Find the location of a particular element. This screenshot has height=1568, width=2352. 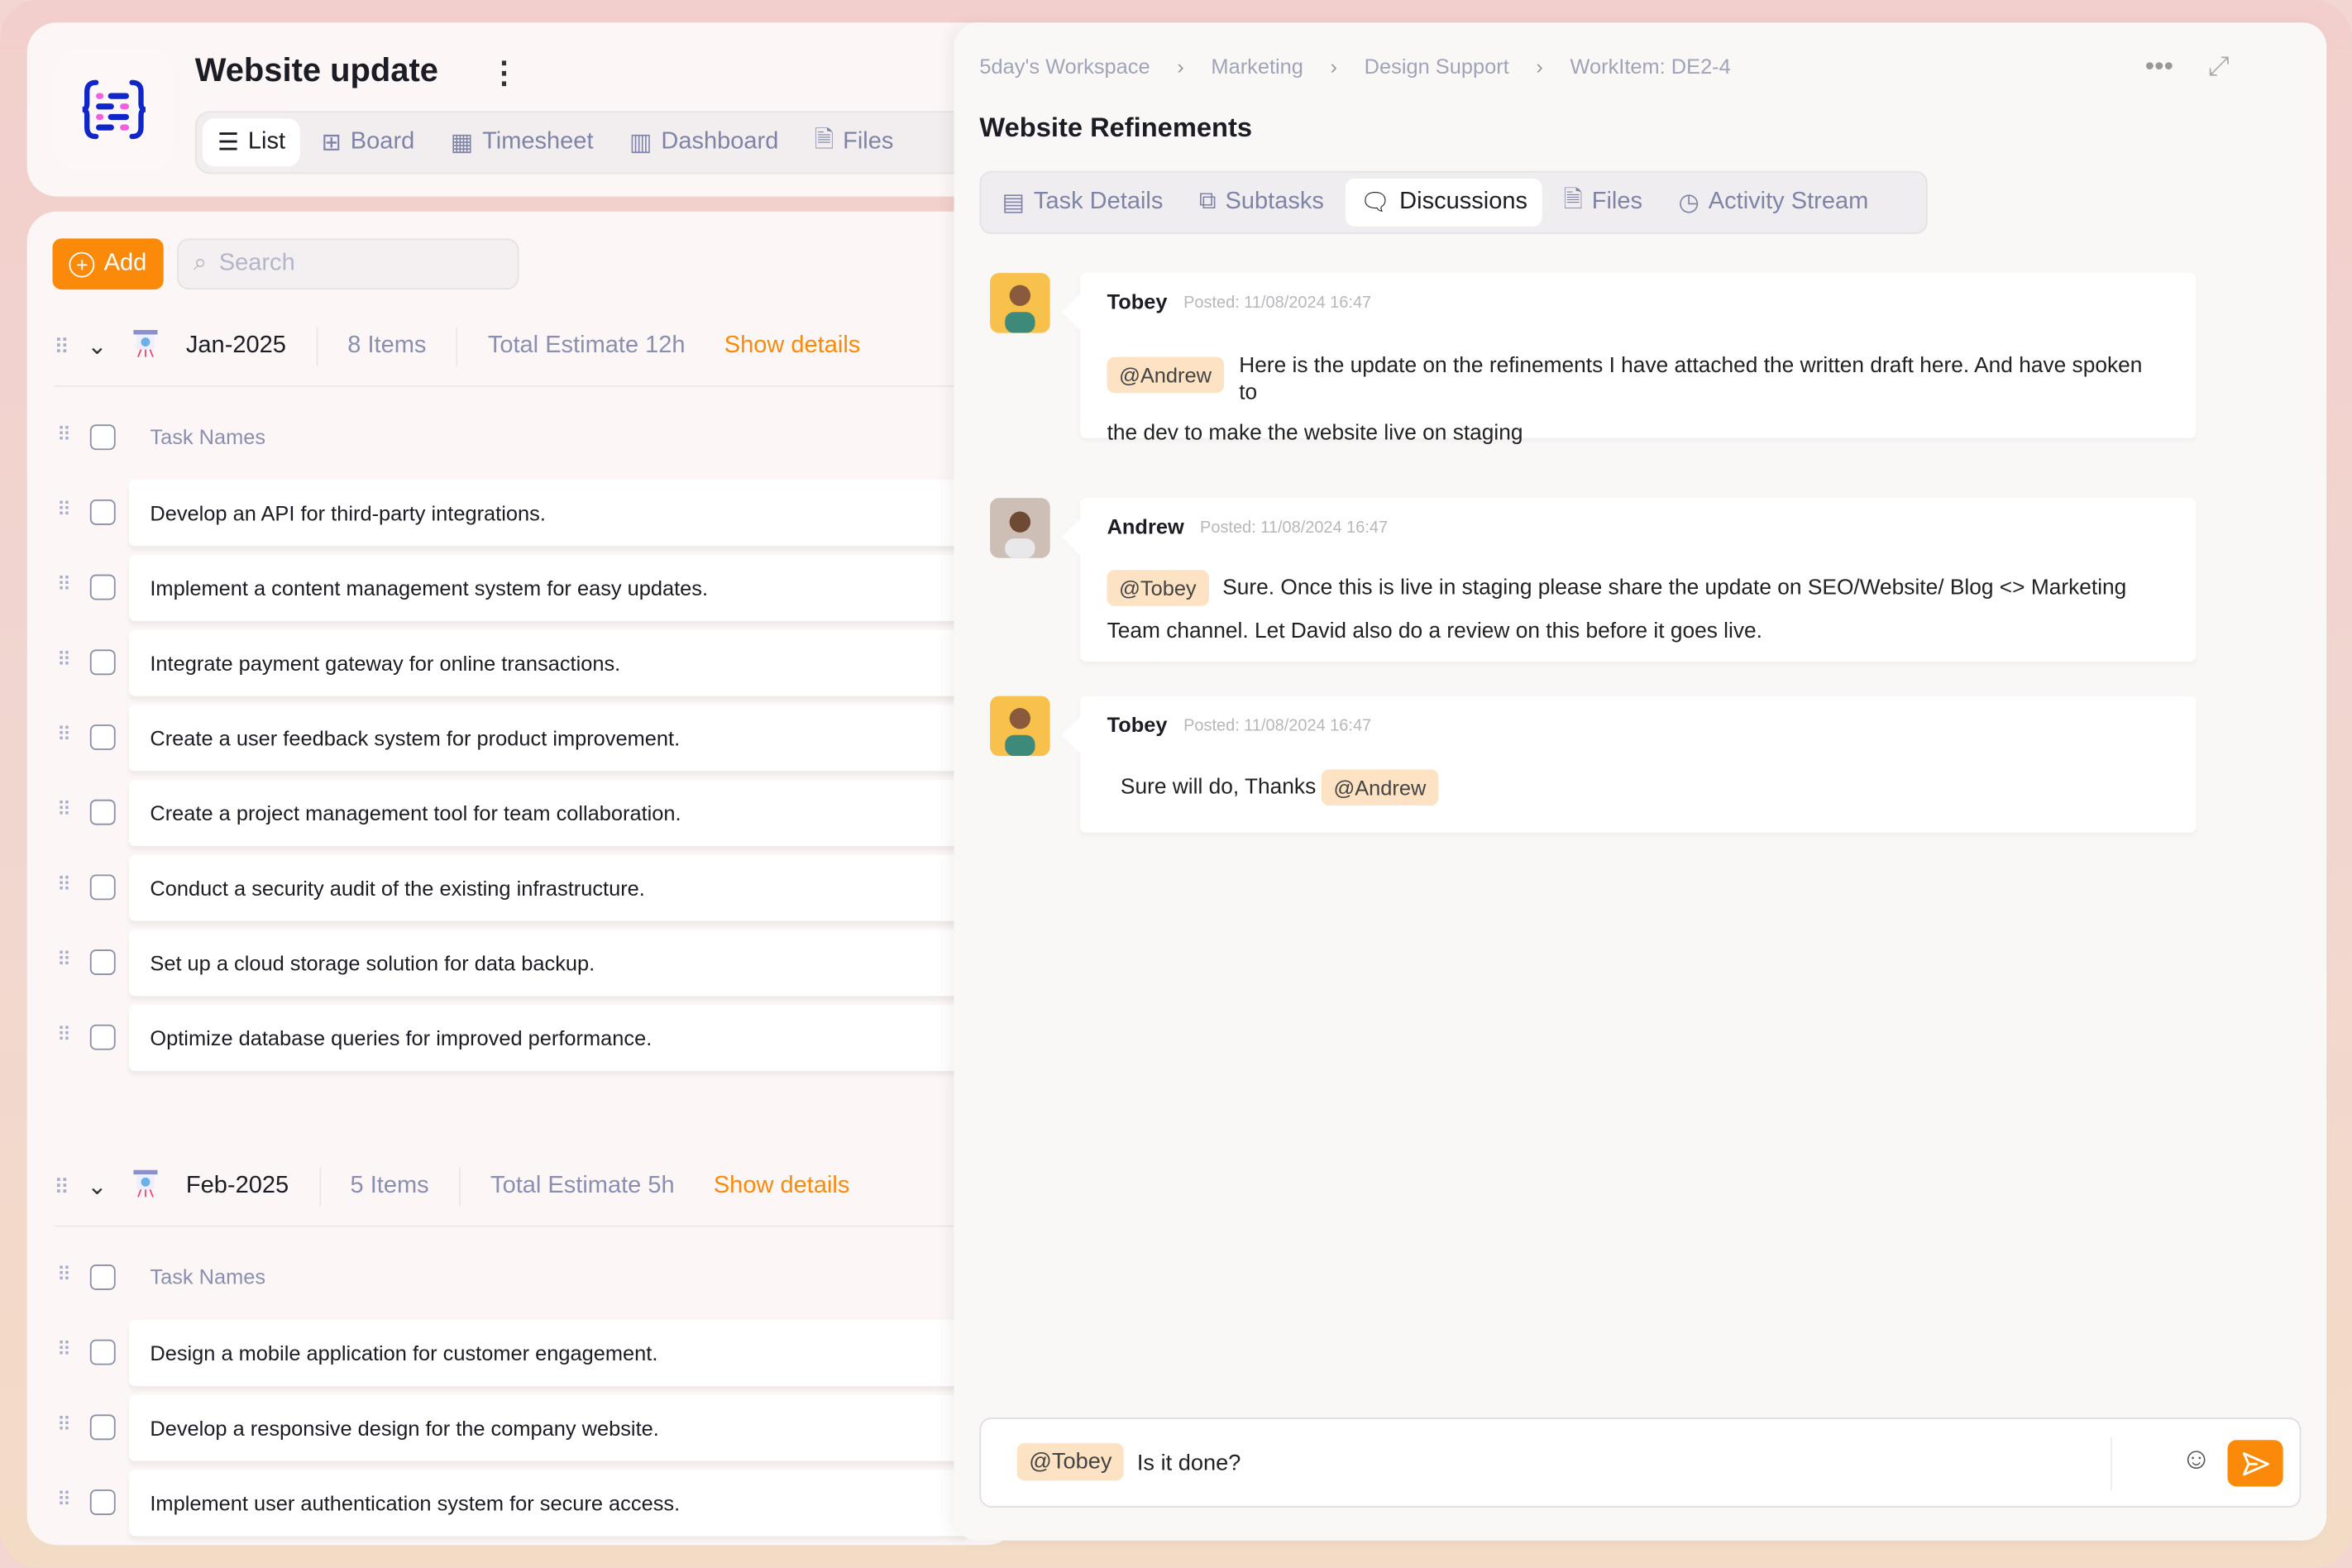

expand-icon: ⤢ is located at coordinates (2219, 67).